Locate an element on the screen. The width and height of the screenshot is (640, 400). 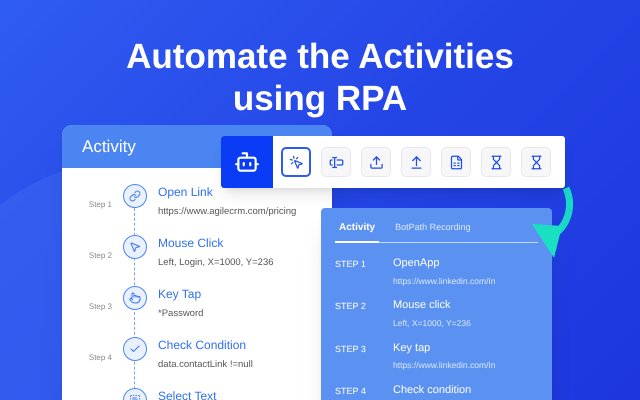
step-title: Check condition is located at coordinates (432, 390).